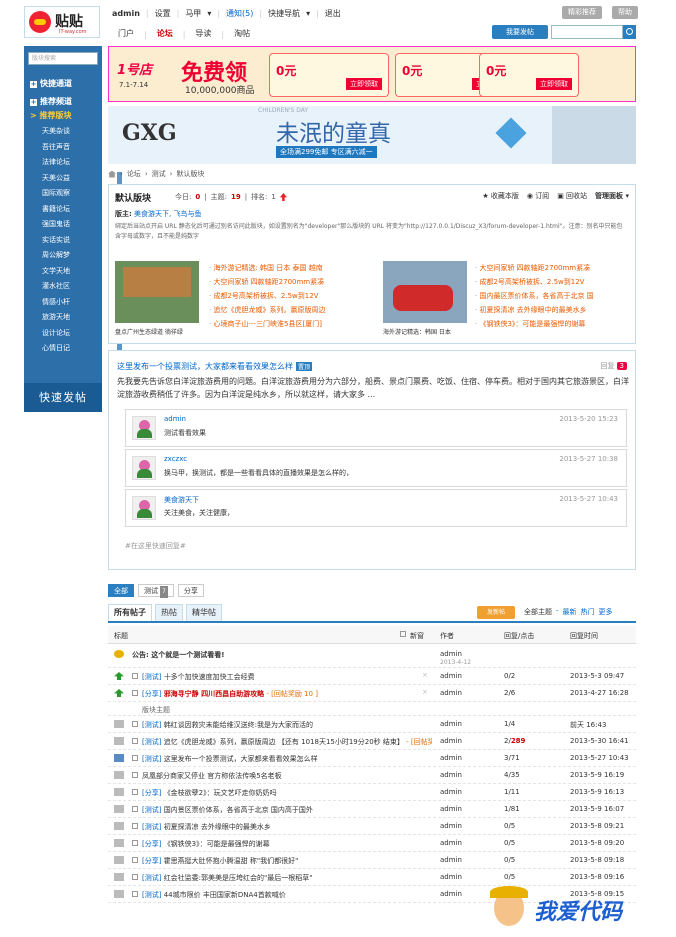 The image size is (676, 937). I want to click on thread-link: 44城市限价 丰田国家新DNA4首款喊价, so click(225, 895).